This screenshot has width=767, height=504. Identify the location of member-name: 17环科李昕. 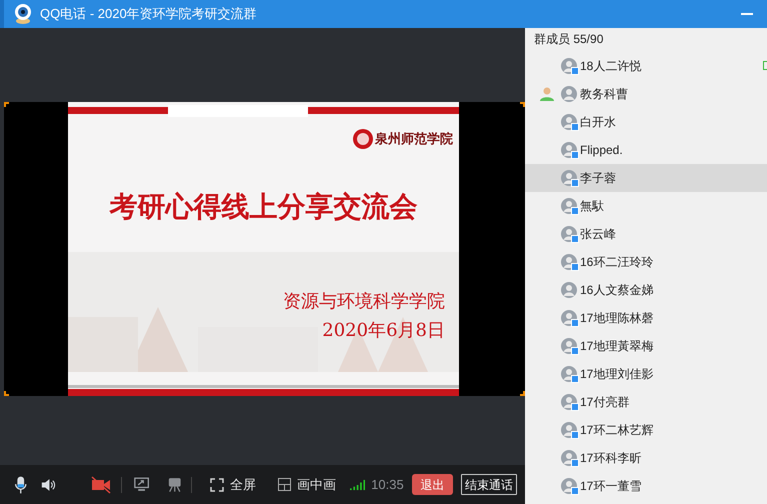
(611, 458).